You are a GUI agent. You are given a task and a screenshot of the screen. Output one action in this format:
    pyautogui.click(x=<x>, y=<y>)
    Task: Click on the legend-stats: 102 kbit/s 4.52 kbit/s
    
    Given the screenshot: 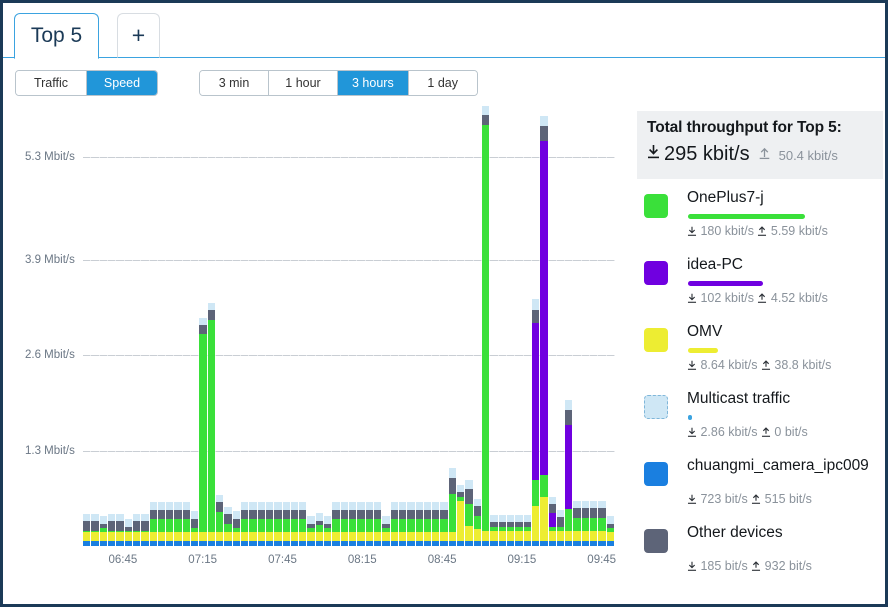 What is the action you would take?
    pyautogui.click(x=757, y=298)
    